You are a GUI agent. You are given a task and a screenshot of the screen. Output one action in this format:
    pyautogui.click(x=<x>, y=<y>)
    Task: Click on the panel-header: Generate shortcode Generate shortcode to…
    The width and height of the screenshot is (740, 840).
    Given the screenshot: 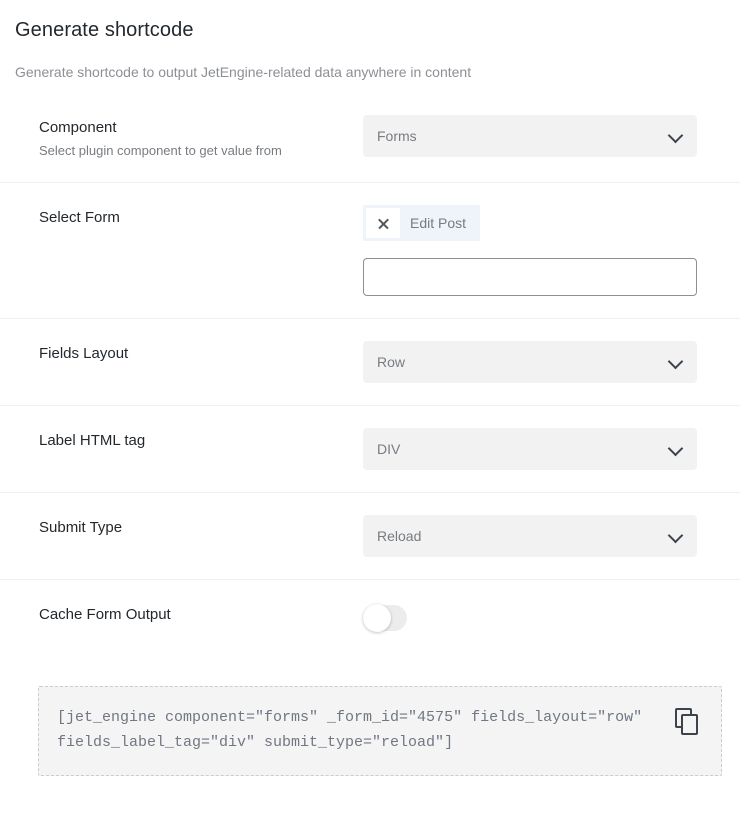 What is the action you would take?
    pyautogui.click(x=370, y=41)
    